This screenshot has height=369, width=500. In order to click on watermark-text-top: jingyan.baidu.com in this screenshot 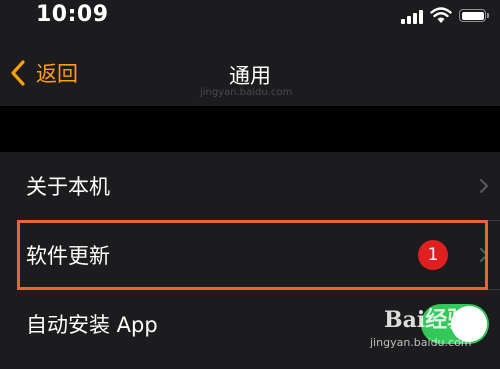, I will do `click(246, 92)`.